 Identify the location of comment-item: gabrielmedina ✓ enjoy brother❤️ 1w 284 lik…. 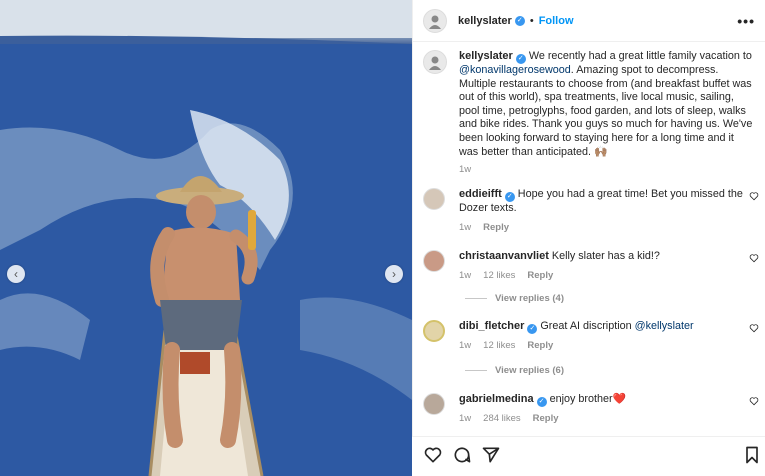
(593, 409).